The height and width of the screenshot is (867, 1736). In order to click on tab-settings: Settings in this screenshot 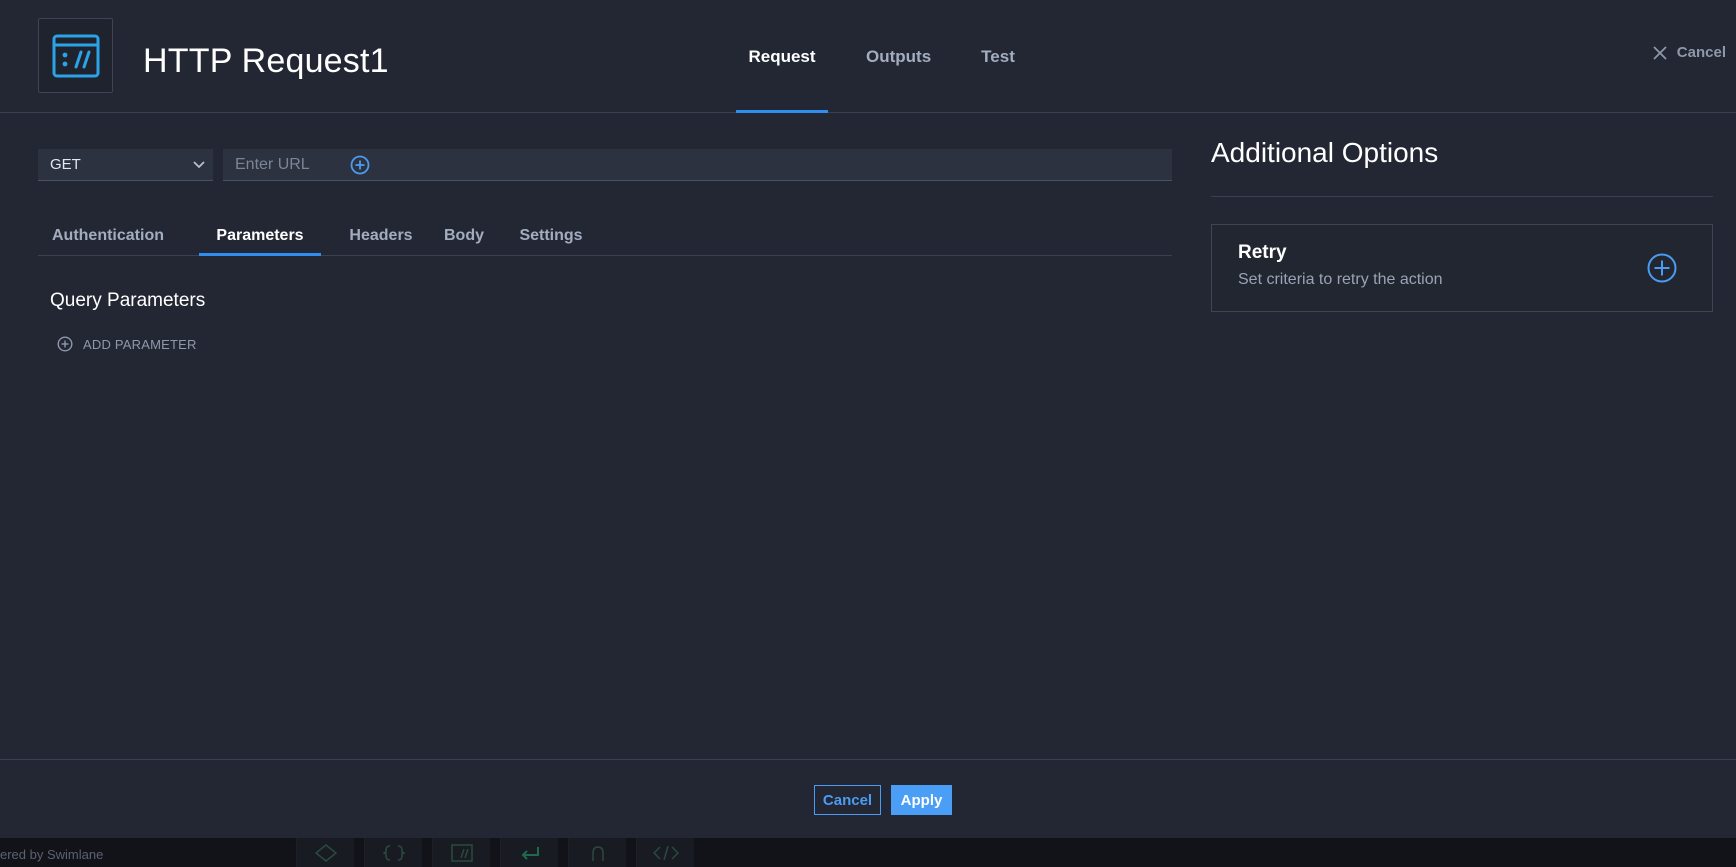, I will do `click(551, 237)`.